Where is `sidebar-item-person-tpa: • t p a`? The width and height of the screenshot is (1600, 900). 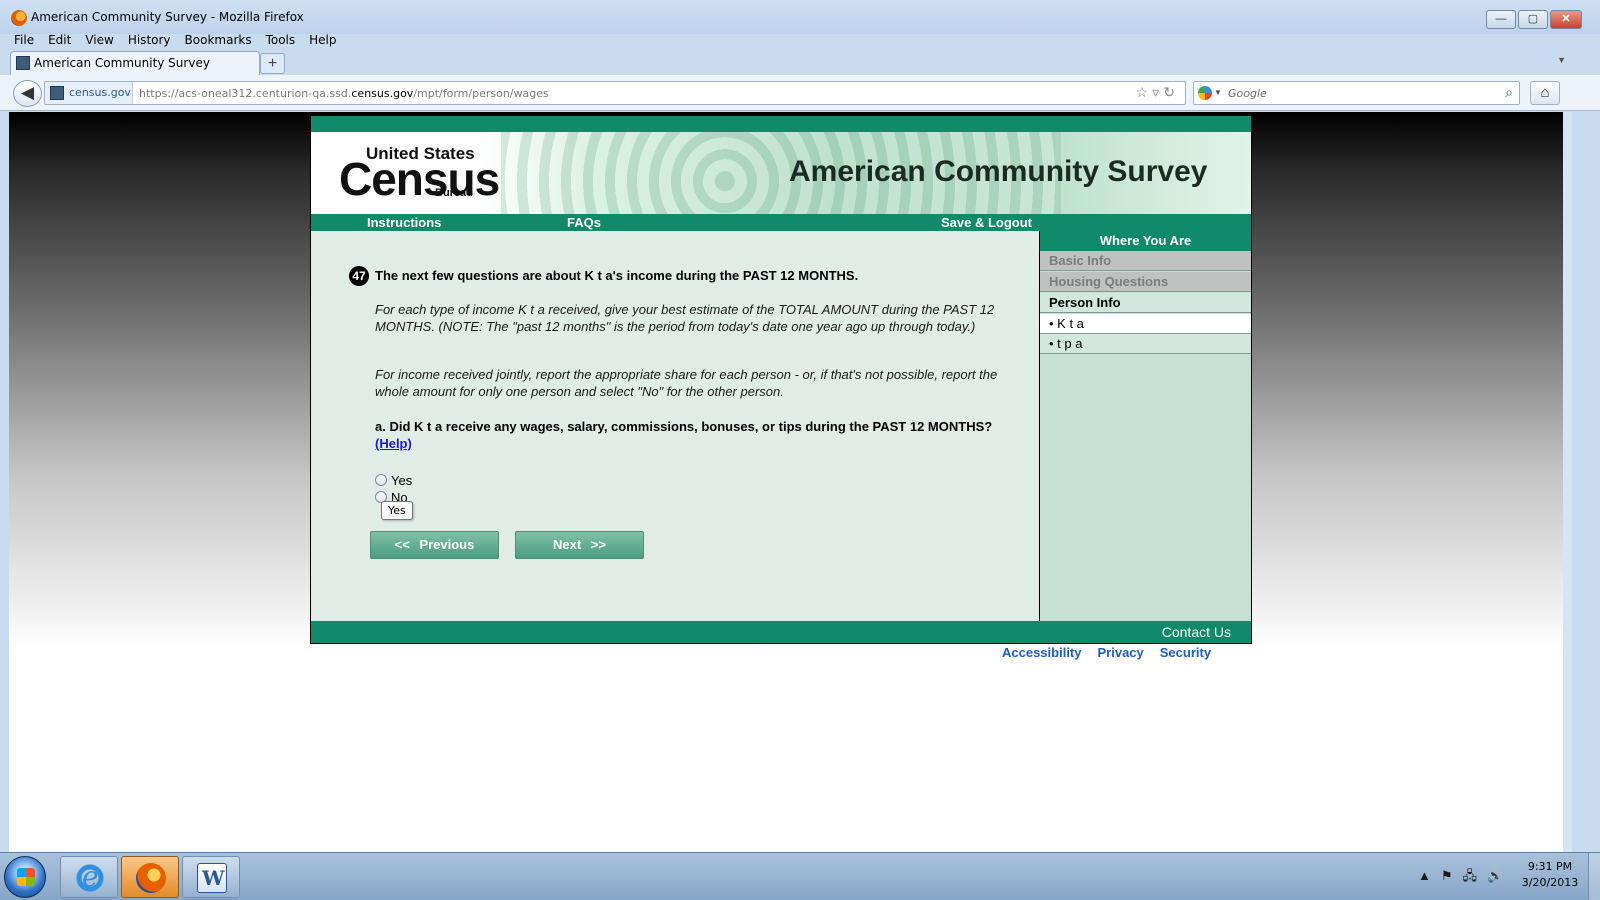 sidebar-item-person-tpa: • t p a is located at coordinates (1145, 344).